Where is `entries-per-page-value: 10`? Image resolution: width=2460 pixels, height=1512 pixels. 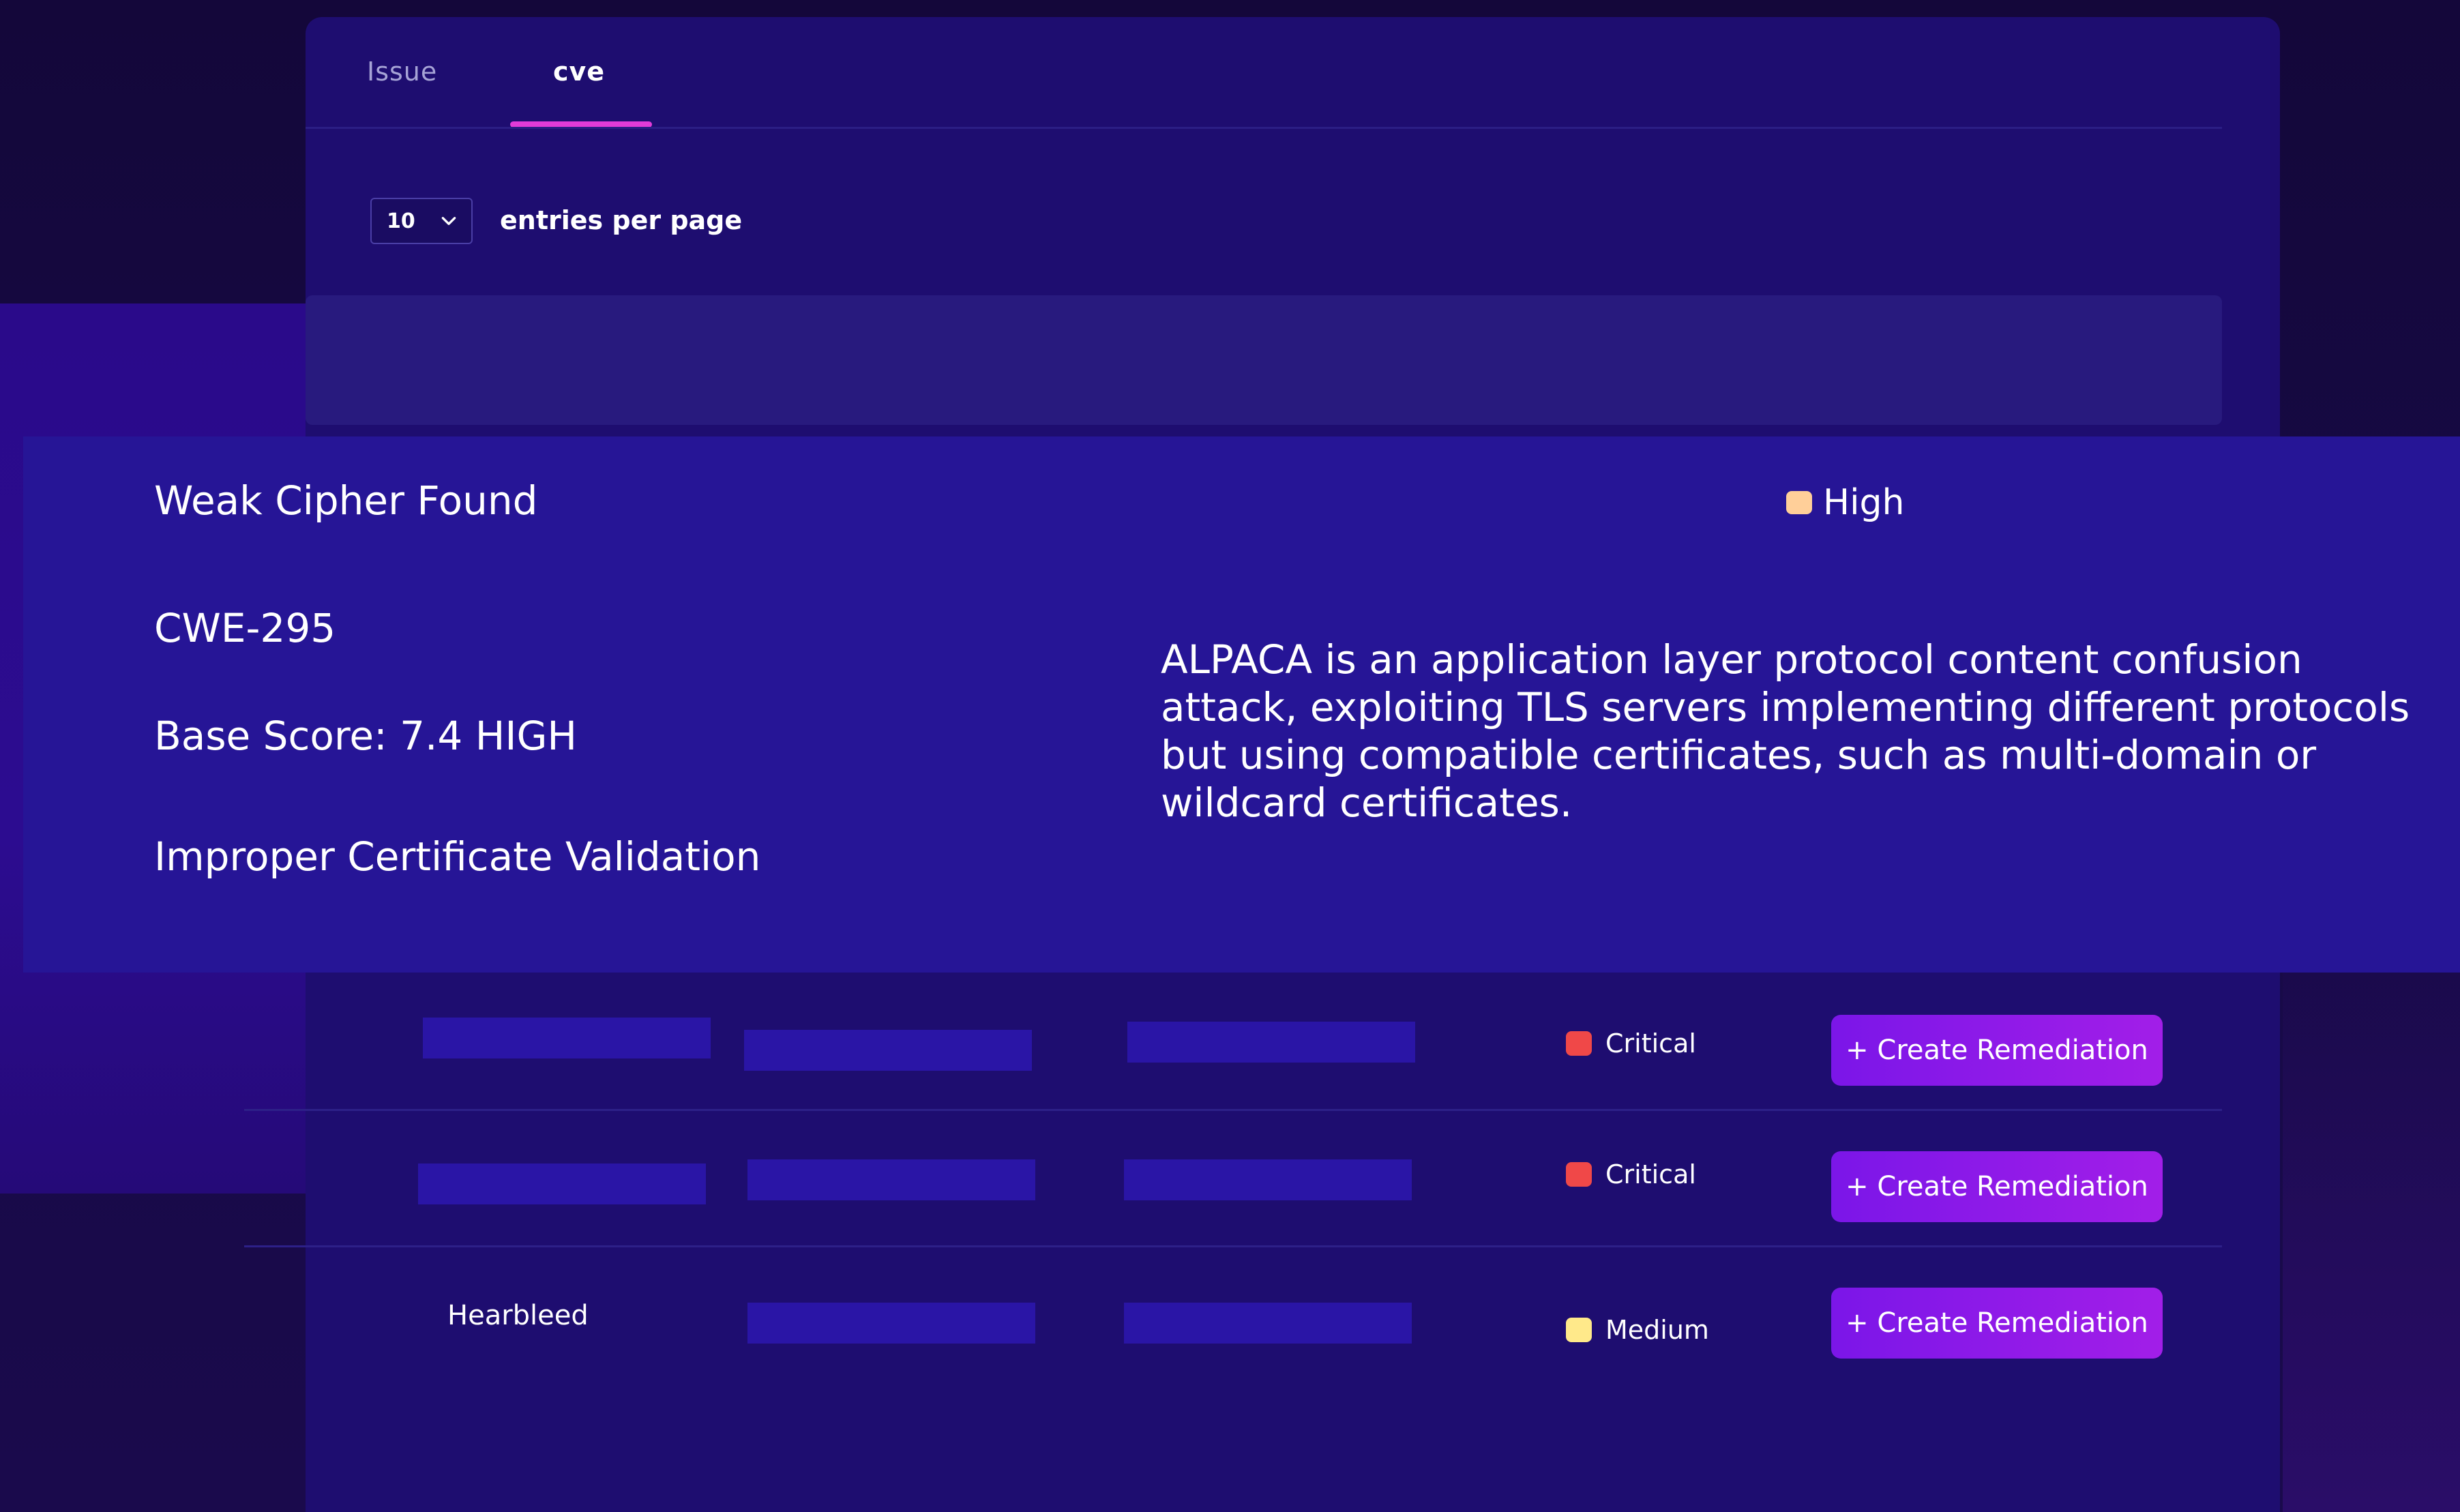 entries-per-page-value: 10 is located at coordinates (401, 221).